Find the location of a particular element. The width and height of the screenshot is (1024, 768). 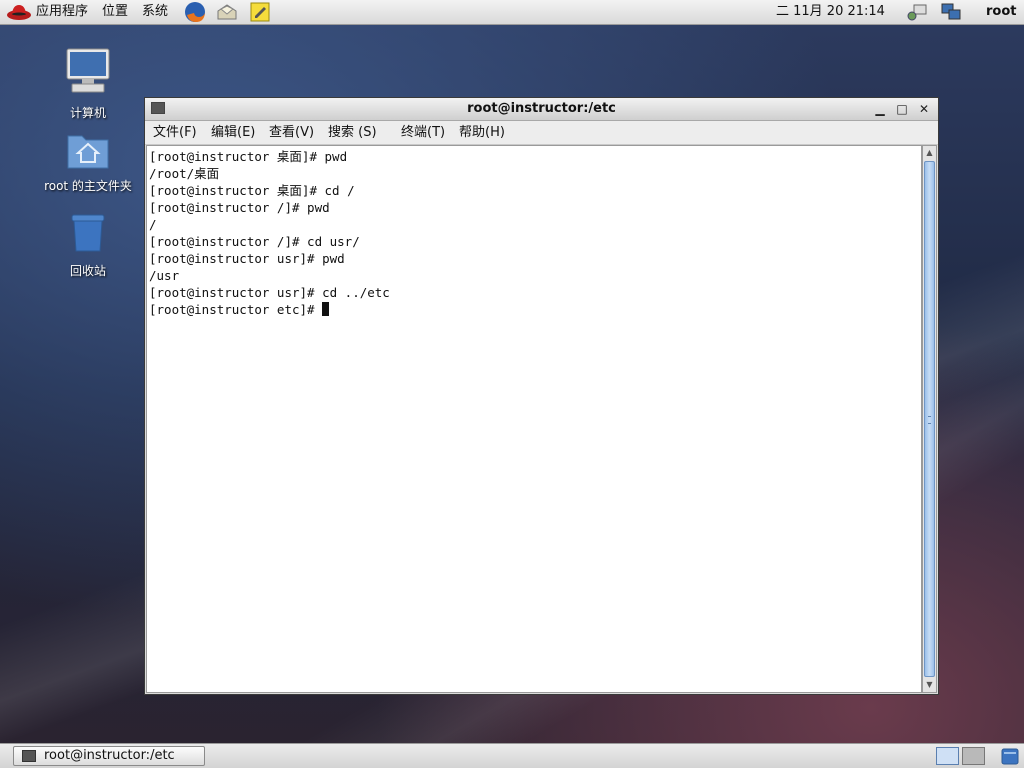

desktop-icon-label: 回收站 is located at coordinates (87, 271).